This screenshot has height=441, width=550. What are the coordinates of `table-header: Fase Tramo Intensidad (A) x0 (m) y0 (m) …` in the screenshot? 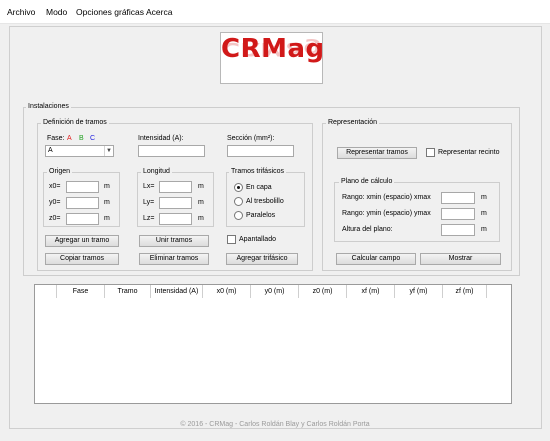 It's located at (261, 291).